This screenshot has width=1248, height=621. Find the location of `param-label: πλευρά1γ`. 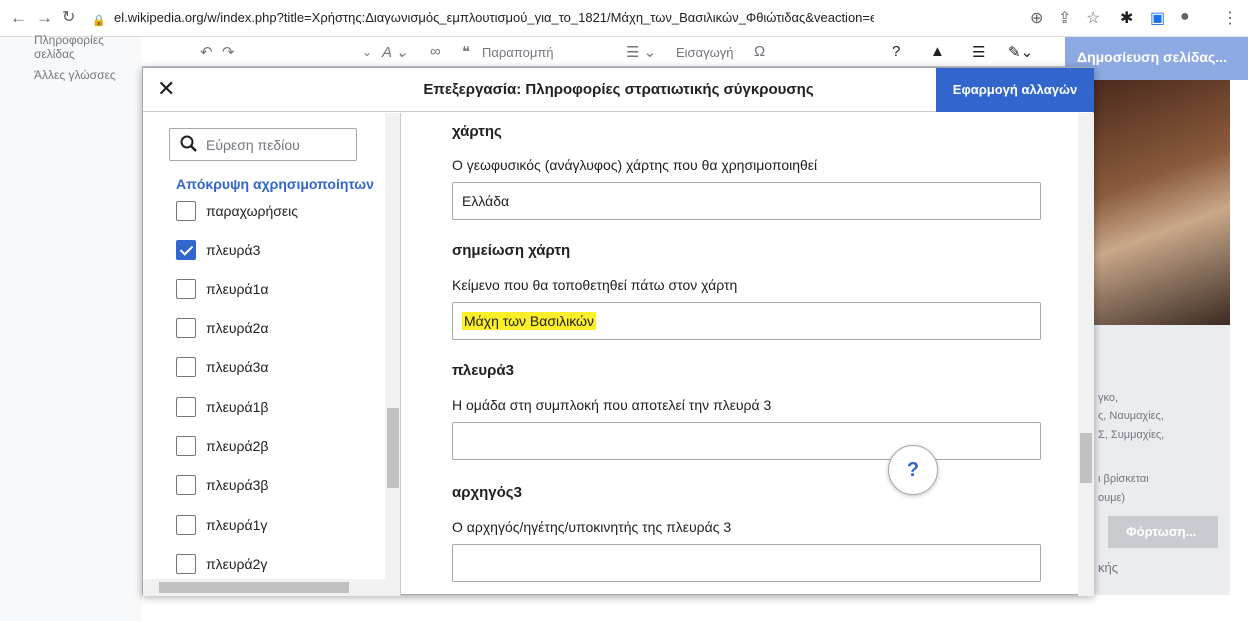

param-label: πλευρά1γ is located at coordinates (237, 525).